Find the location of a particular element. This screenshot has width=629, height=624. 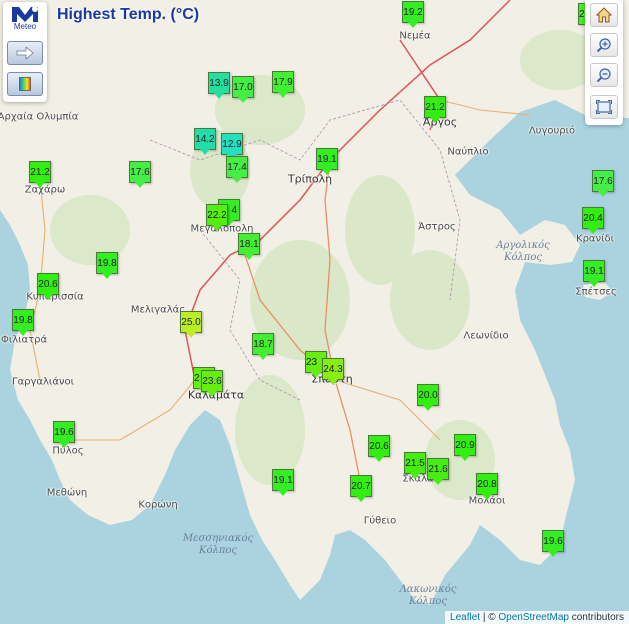

temperature-marker: 20.8 is located at coordinates (487, 486).